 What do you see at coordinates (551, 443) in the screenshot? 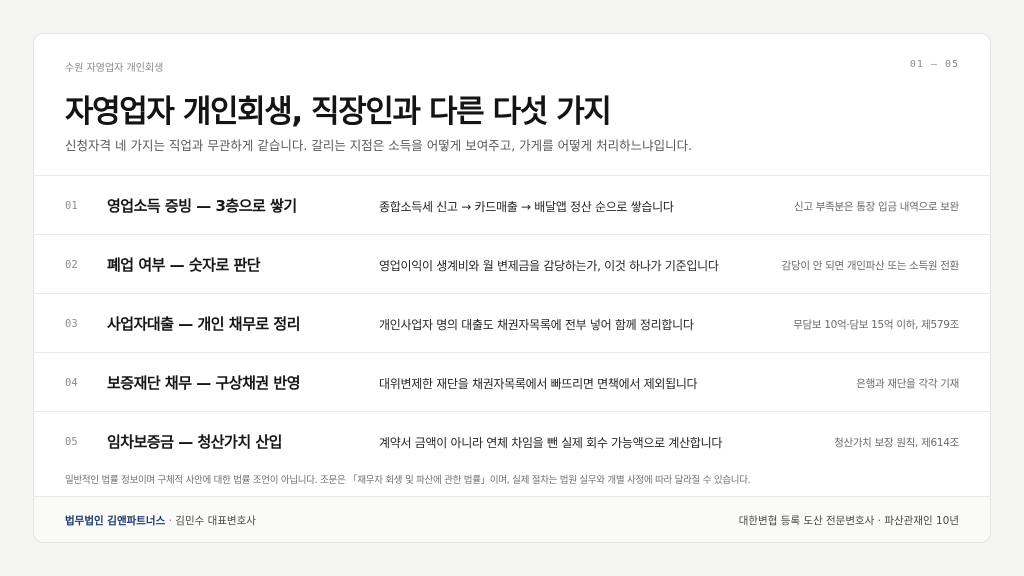
I see `item-description: 계약서 금액이 아니라 연체 차임을 뺀 실제 회수 가능액으로 계산합니다` at bounding box center [551, 443].